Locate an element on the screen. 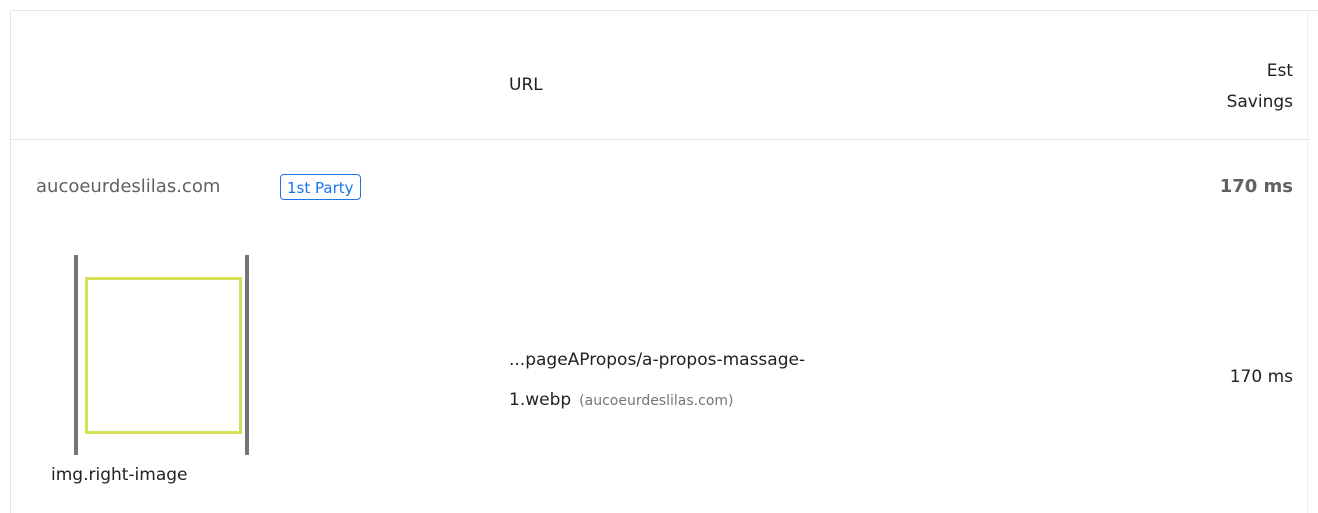 The image size is (1318, 513). est-savings-header-line1: Est is located at coordinates (1279, 71).